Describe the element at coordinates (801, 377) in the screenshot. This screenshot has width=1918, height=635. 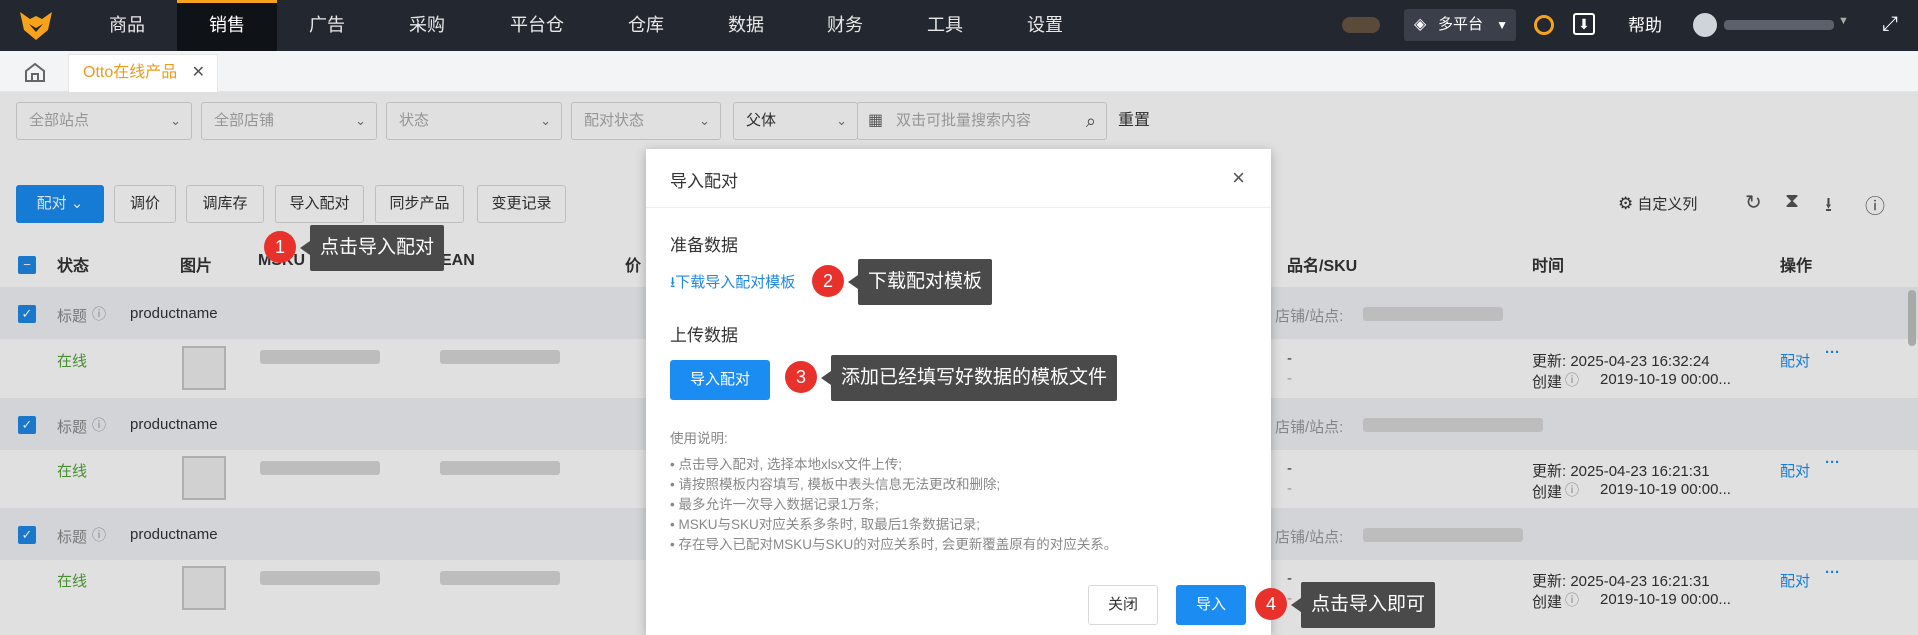
I see `step-badge-3: 3` at that location.